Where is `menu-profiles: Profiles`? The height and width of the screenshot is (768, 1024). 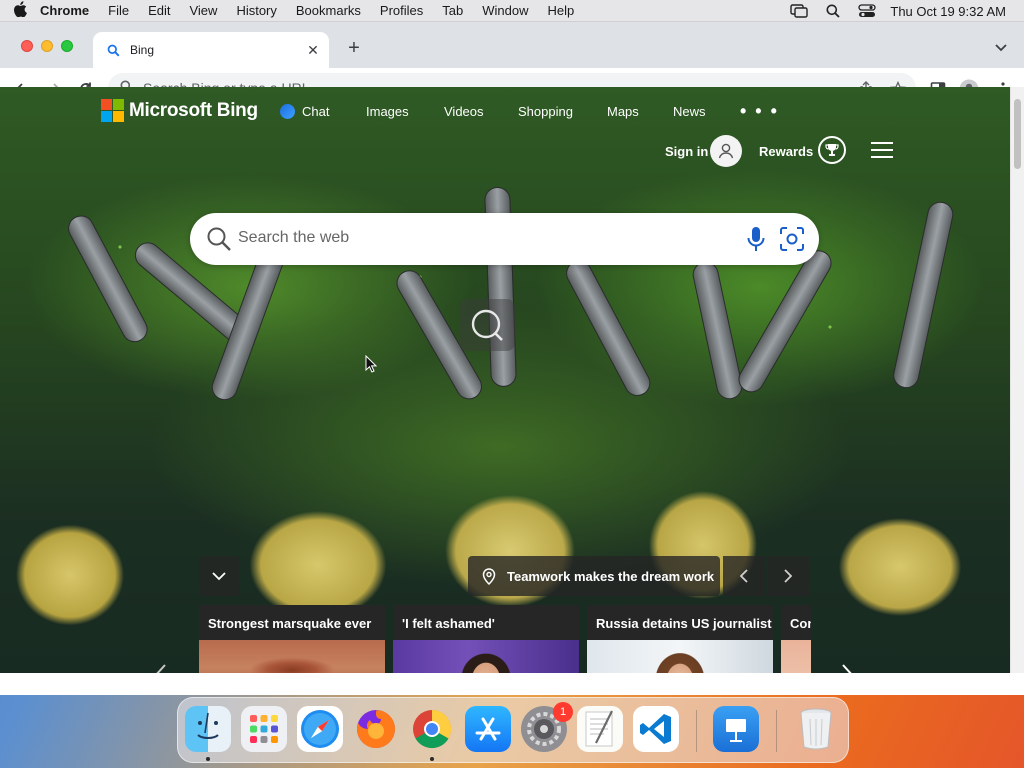
menu-profiles: Profiles is located at coordinates (401, 10).